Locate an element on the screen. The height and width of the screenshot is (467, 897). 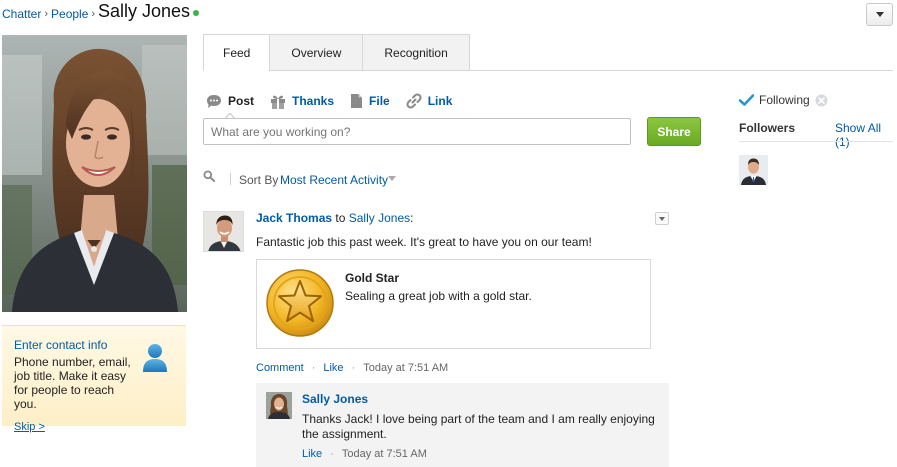
comment-footer: Like · Today at 7:51 AM is located at coordinates (364, 454).